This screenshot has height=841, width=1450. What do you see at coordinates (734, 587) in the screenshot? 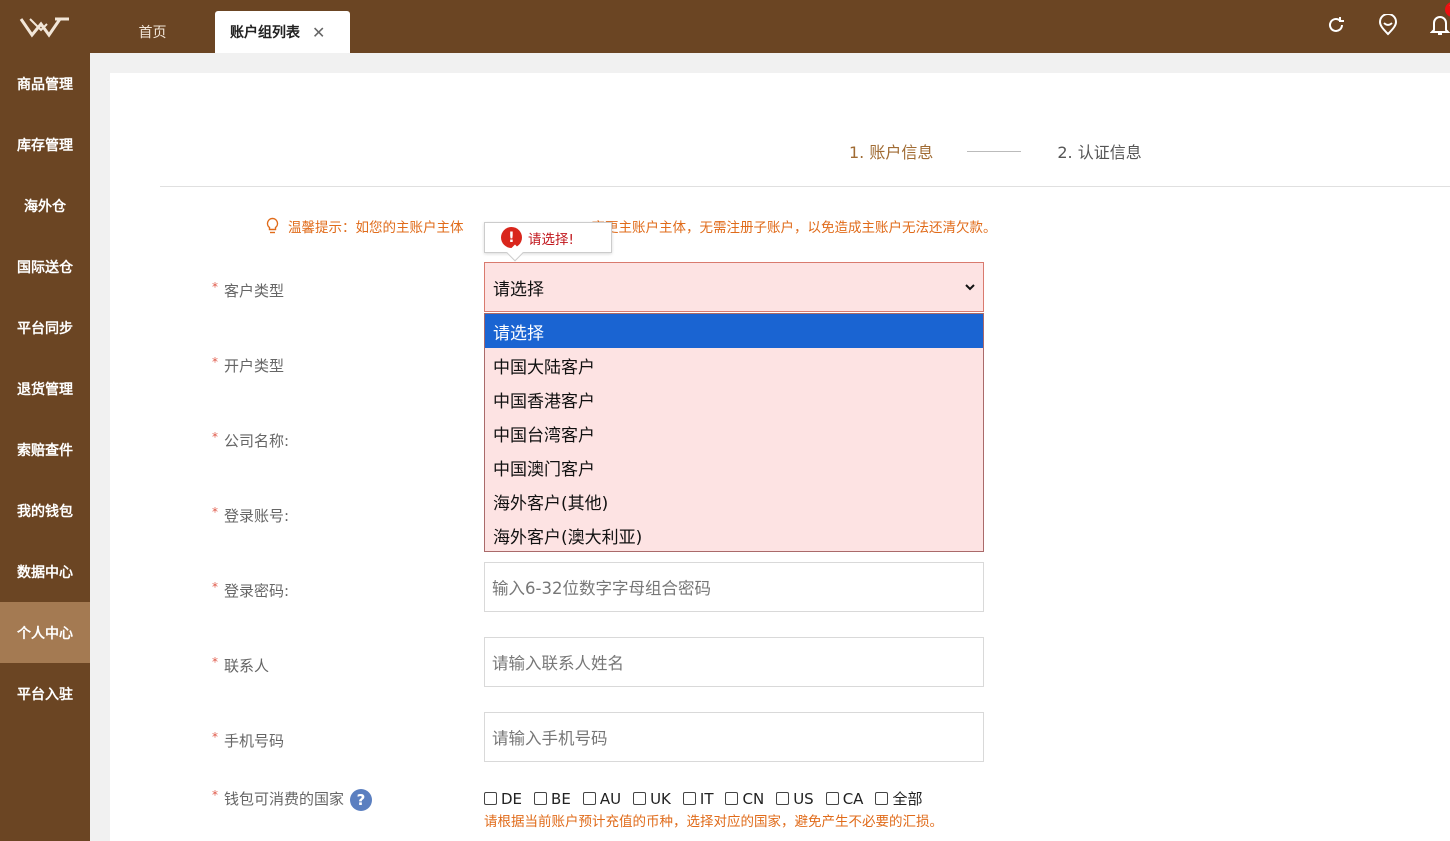
I see `password-input: 输入6-32位数字字母组合密码` at bounding box center [734, 587].